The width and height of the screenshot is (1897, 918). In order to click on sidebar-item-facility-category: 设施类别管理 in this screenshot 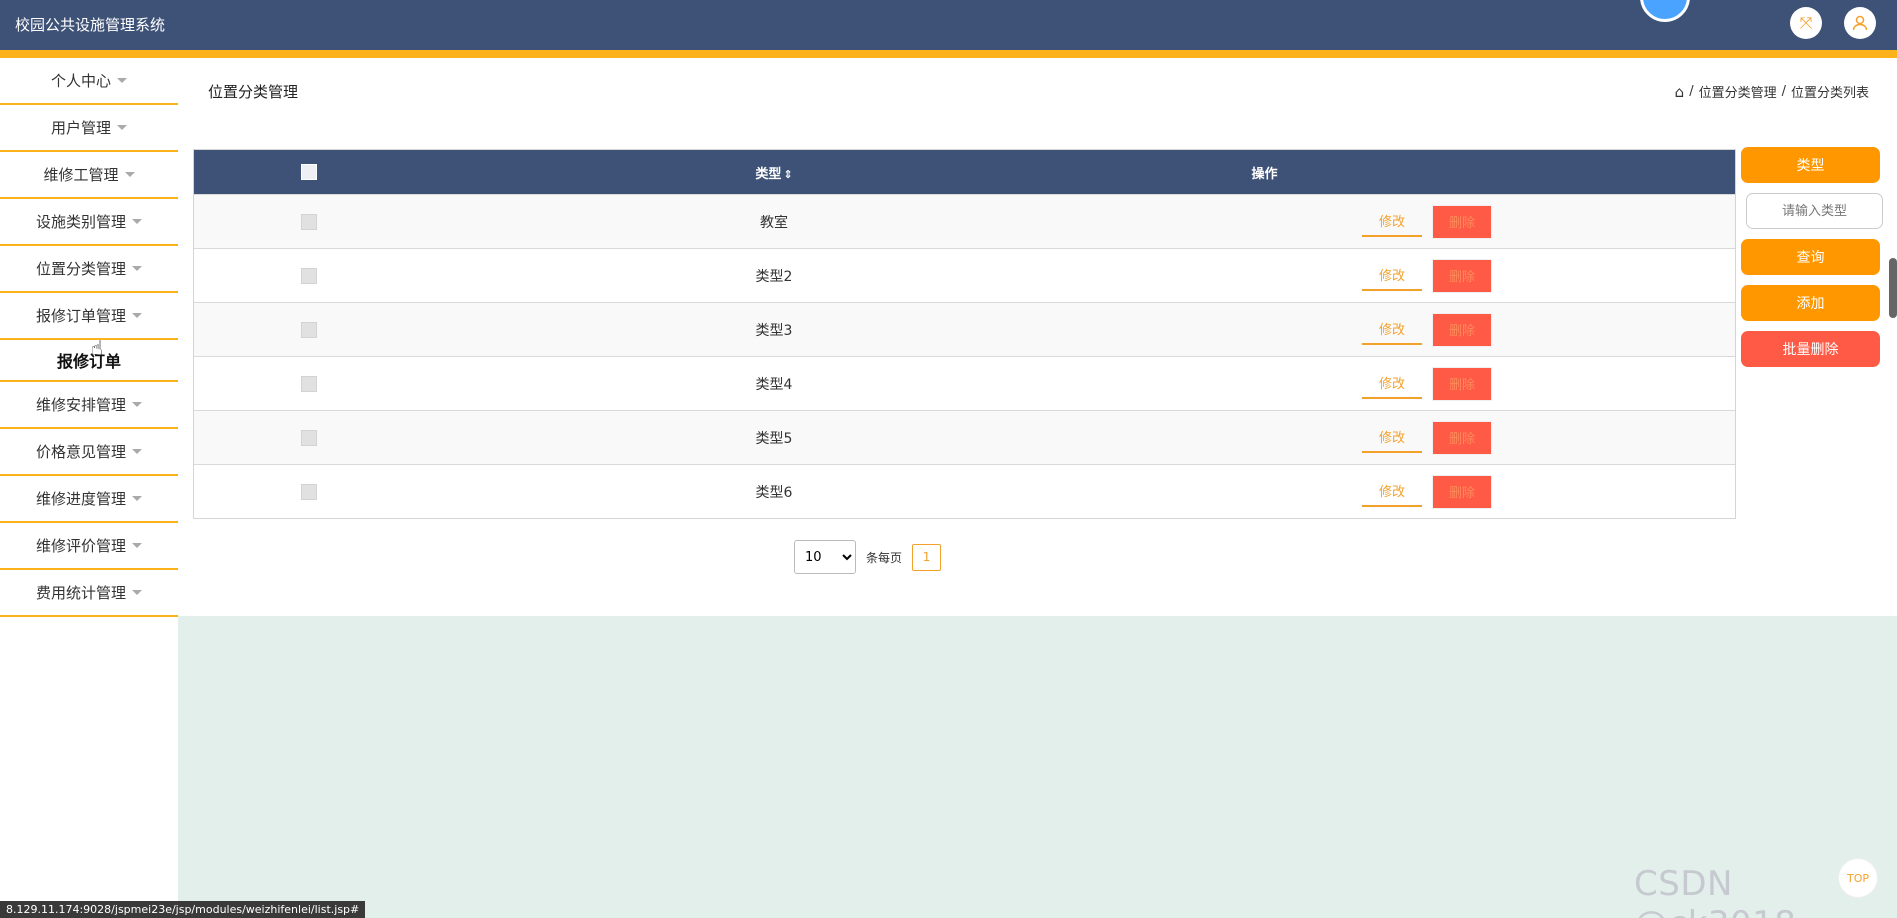, I will do `click(89, 222)`.